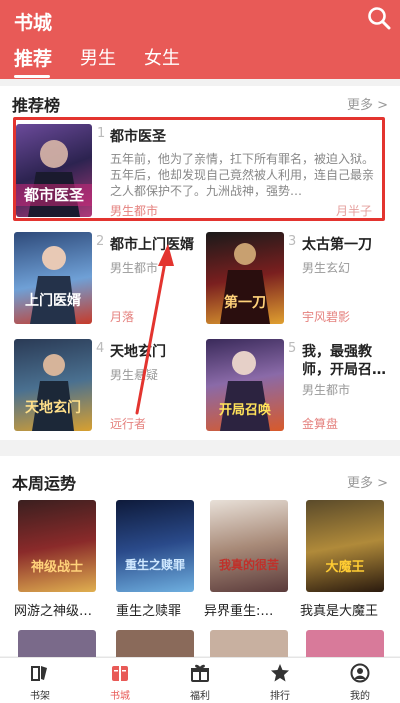  Describe the element at coordinates (149, 611) in the screenshot. I see `book-title: 重生之赎罪` at that location.